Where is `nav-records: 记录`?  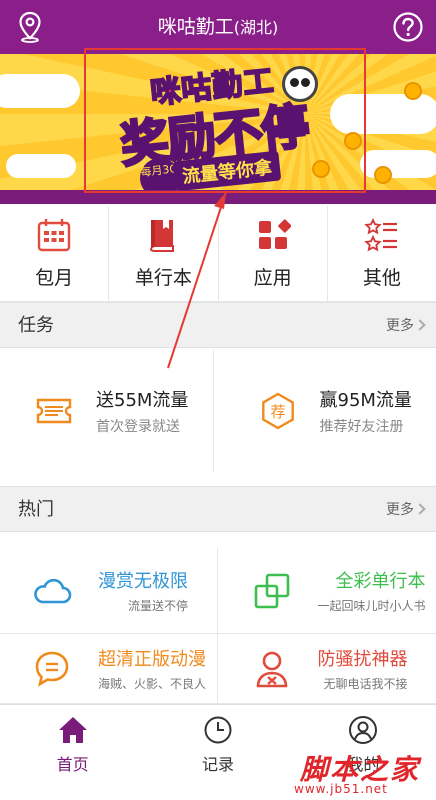 nav-records: 记录 is located at coordinates (217, 741).